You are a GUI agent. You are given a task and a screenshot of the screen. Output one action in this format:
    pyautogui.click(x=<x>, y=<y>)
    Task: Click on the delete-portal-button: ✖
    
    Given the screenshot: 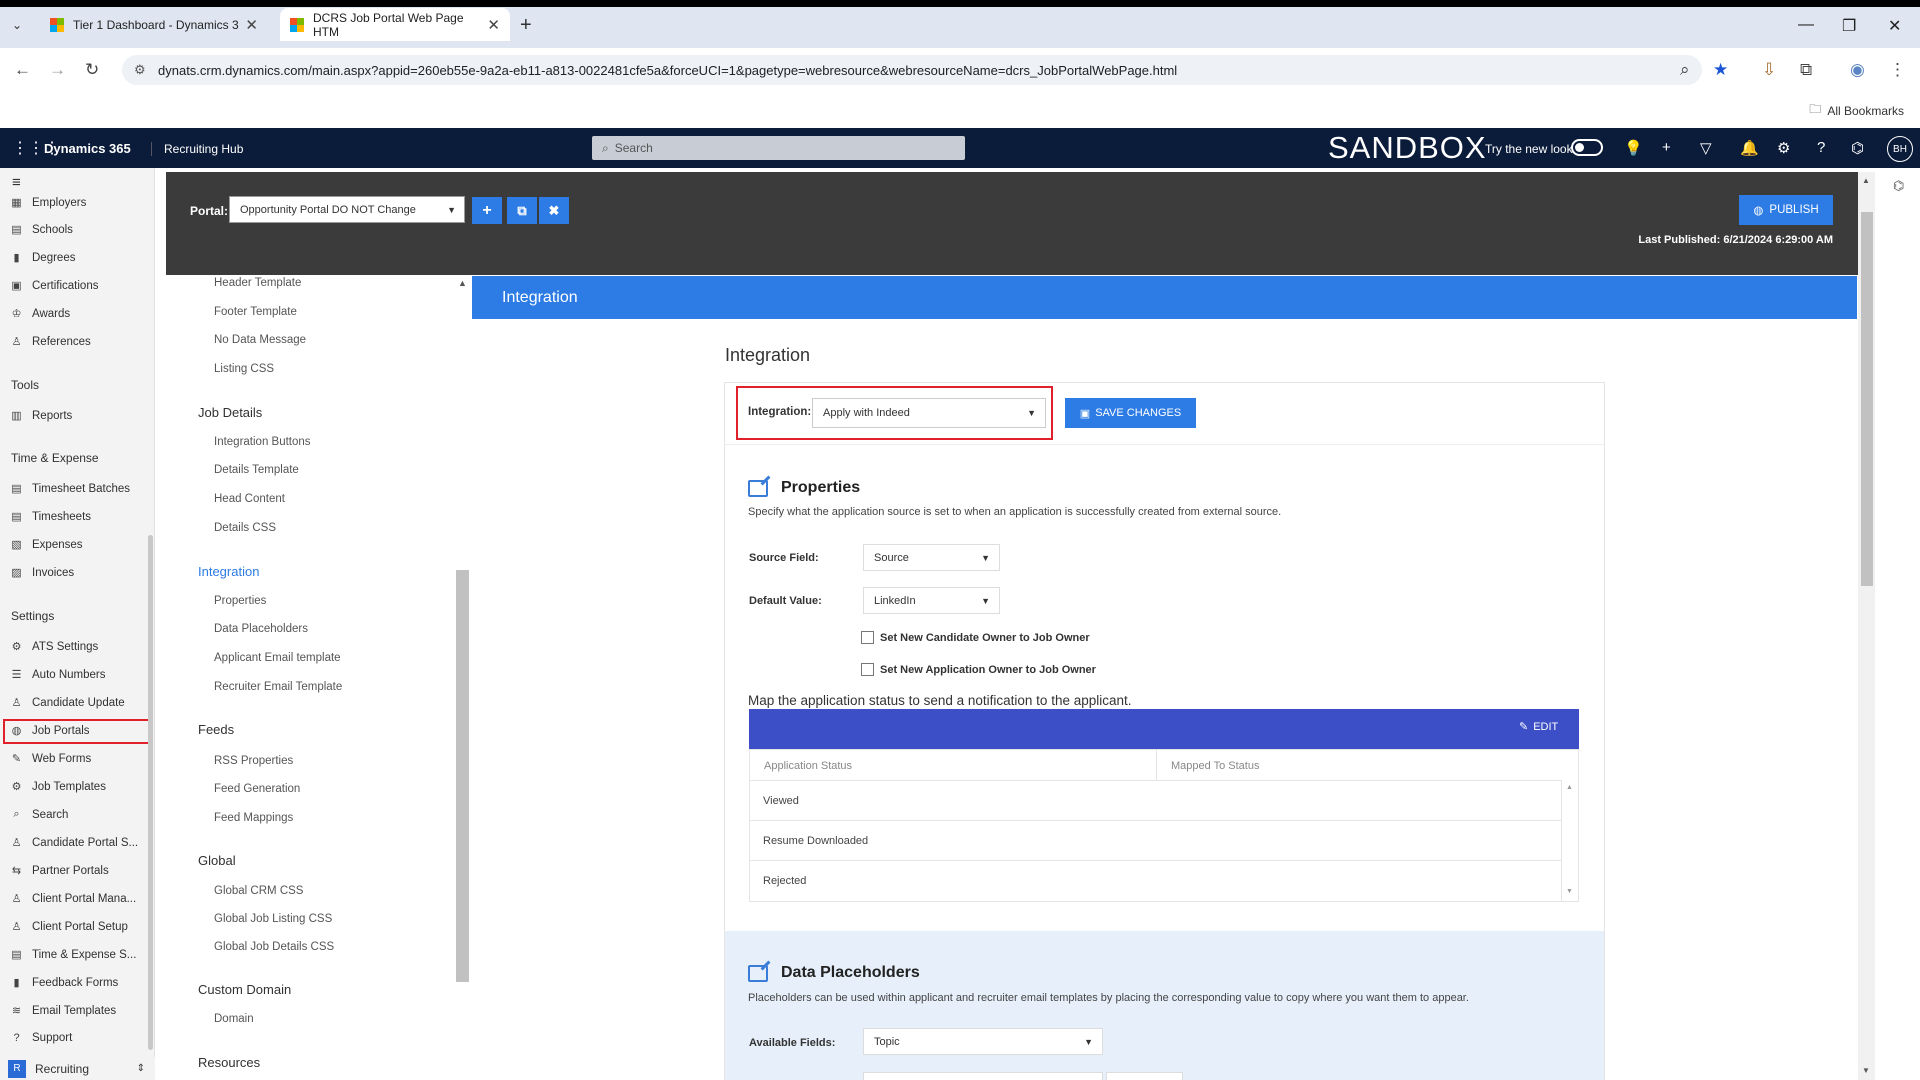 What is the action you would take?
    pyautogui.click(x=554, y=210)
    